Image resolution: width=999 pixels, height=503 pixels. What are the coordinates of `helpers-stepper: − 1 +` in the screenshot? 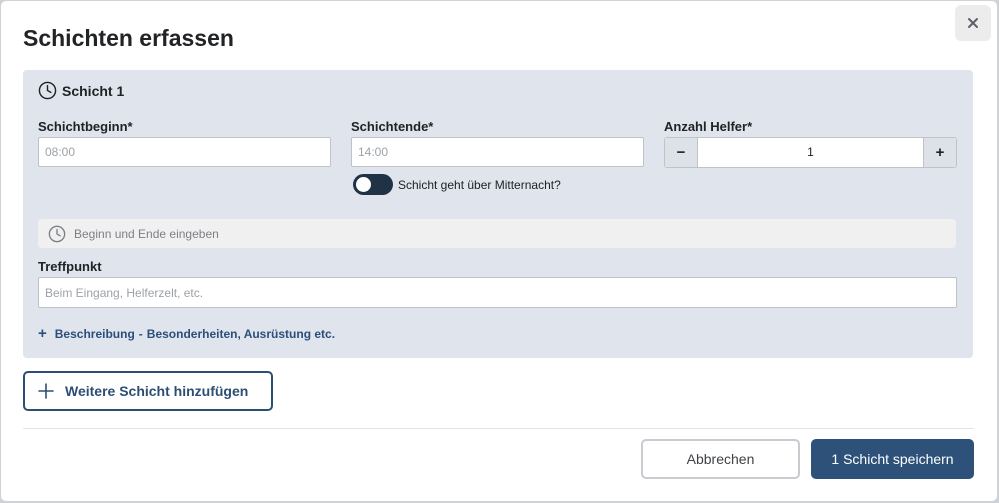 It's located at (810, 152).